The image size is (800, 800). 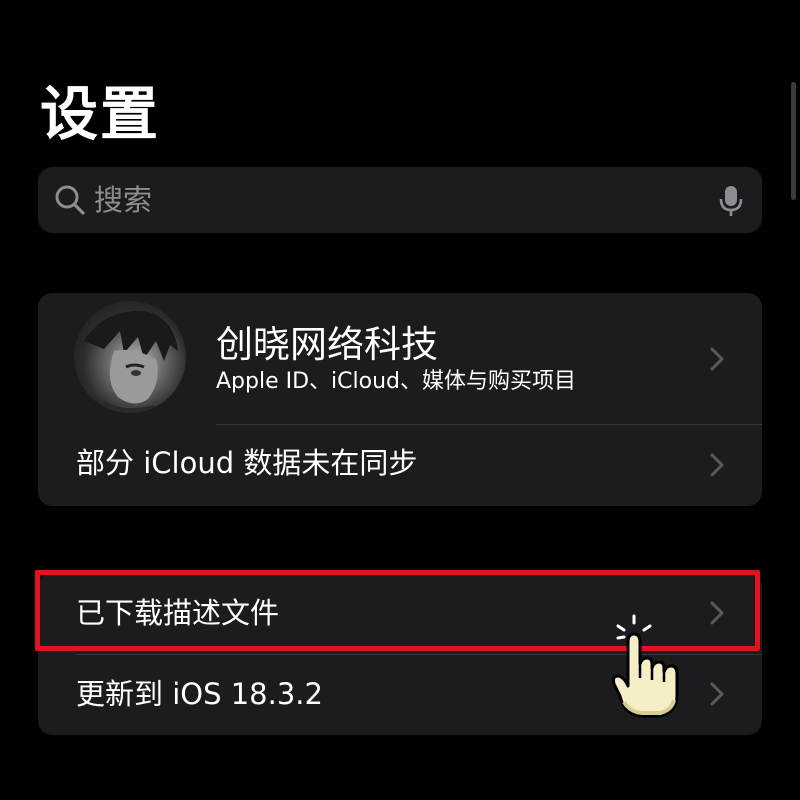 What do you see at coordinates (396, 381) in the screenshot?
I see `account-subtitle: Apple ID、iCloud、媒体与购买项目` at bounding box center [396, 381].